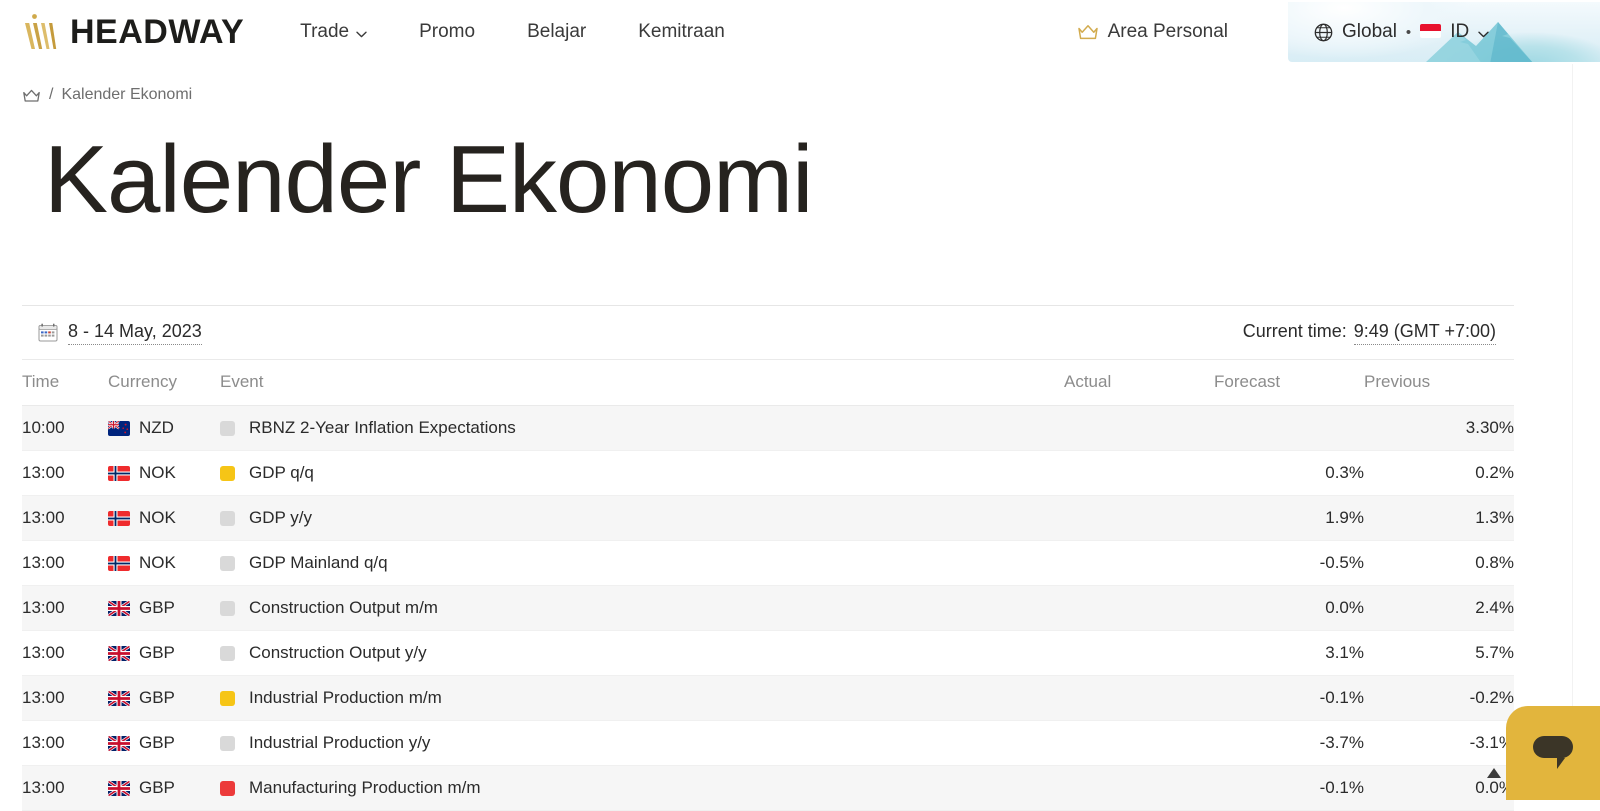 The image size is (1600, 811). Describe the element at coordinates (1439, 428) in the screenshot. I see `cell-previous: 3.30%` at that location.